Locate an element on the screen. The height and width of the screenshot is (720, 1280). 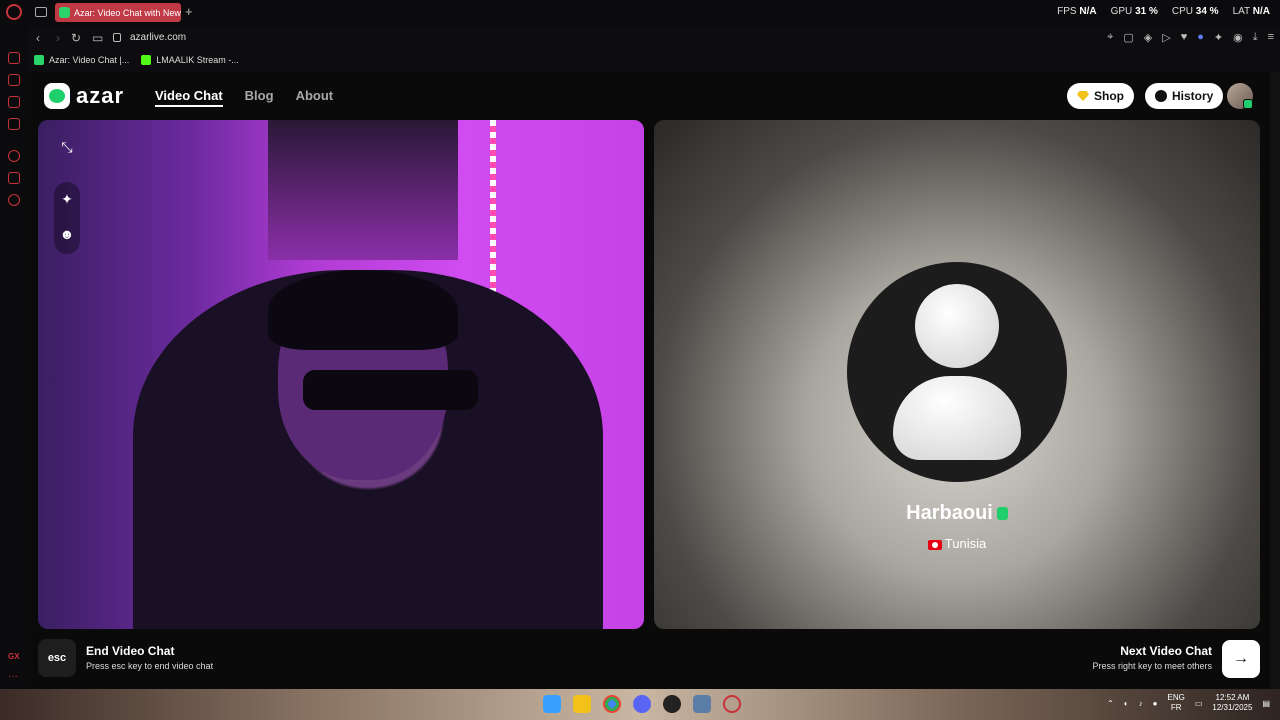
reload-icon: ↻ is located at coordinates (76, 38).